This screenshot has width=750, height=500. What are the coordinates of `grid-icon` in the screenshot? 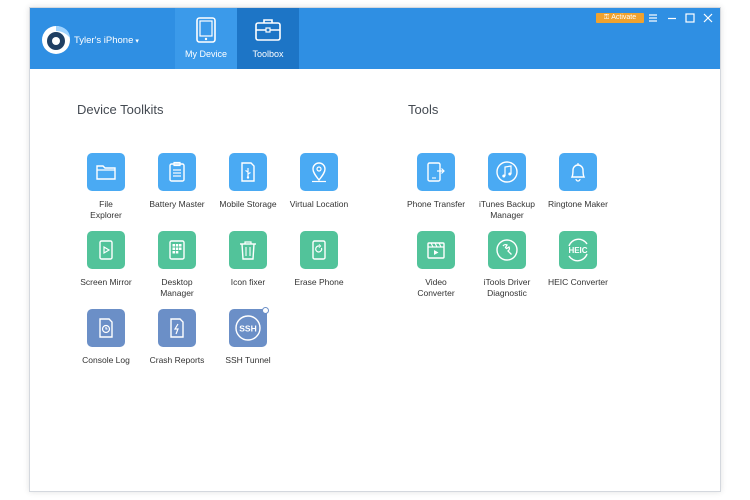 It's located at (177, 250).